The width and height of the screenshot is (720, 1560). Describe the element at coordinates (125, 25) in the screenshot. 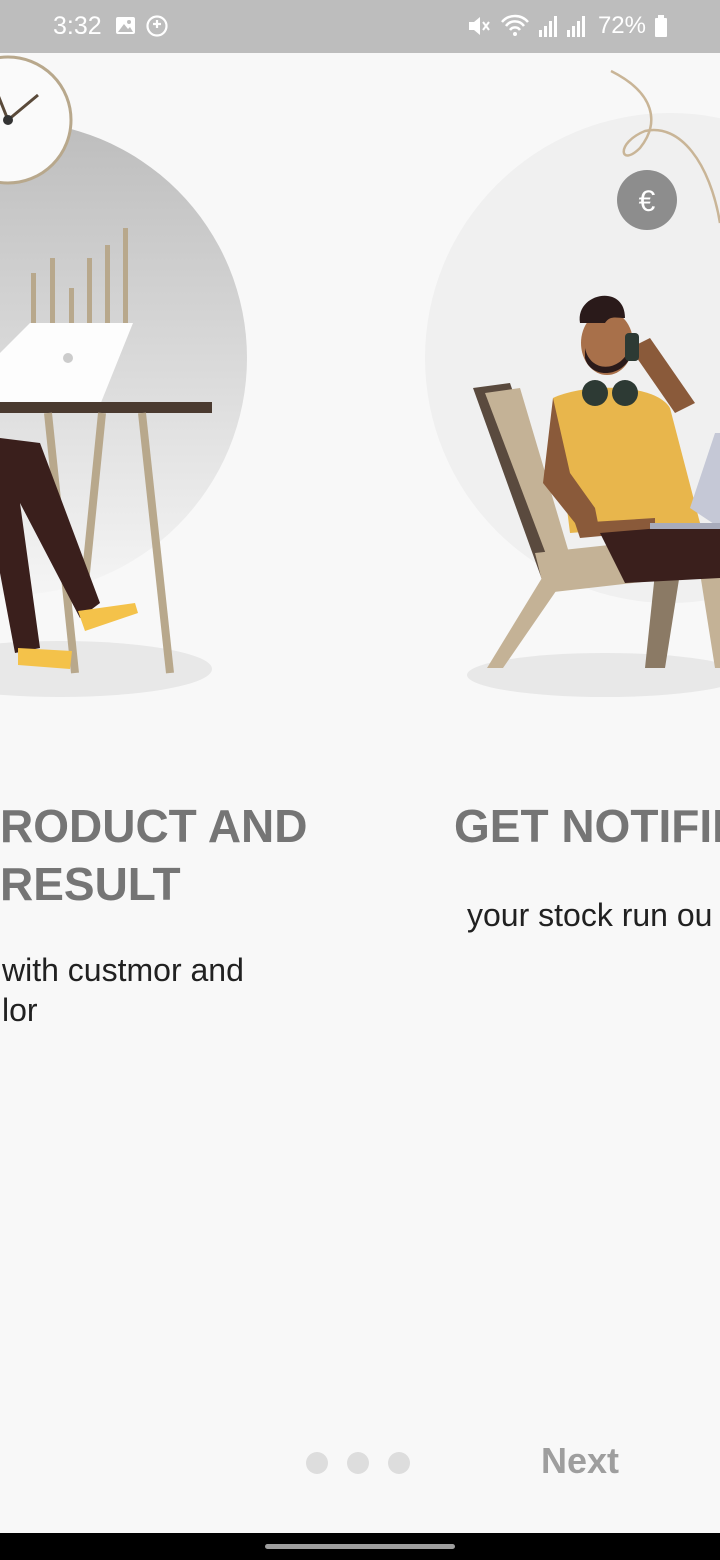

I see `image-icon` at that location.